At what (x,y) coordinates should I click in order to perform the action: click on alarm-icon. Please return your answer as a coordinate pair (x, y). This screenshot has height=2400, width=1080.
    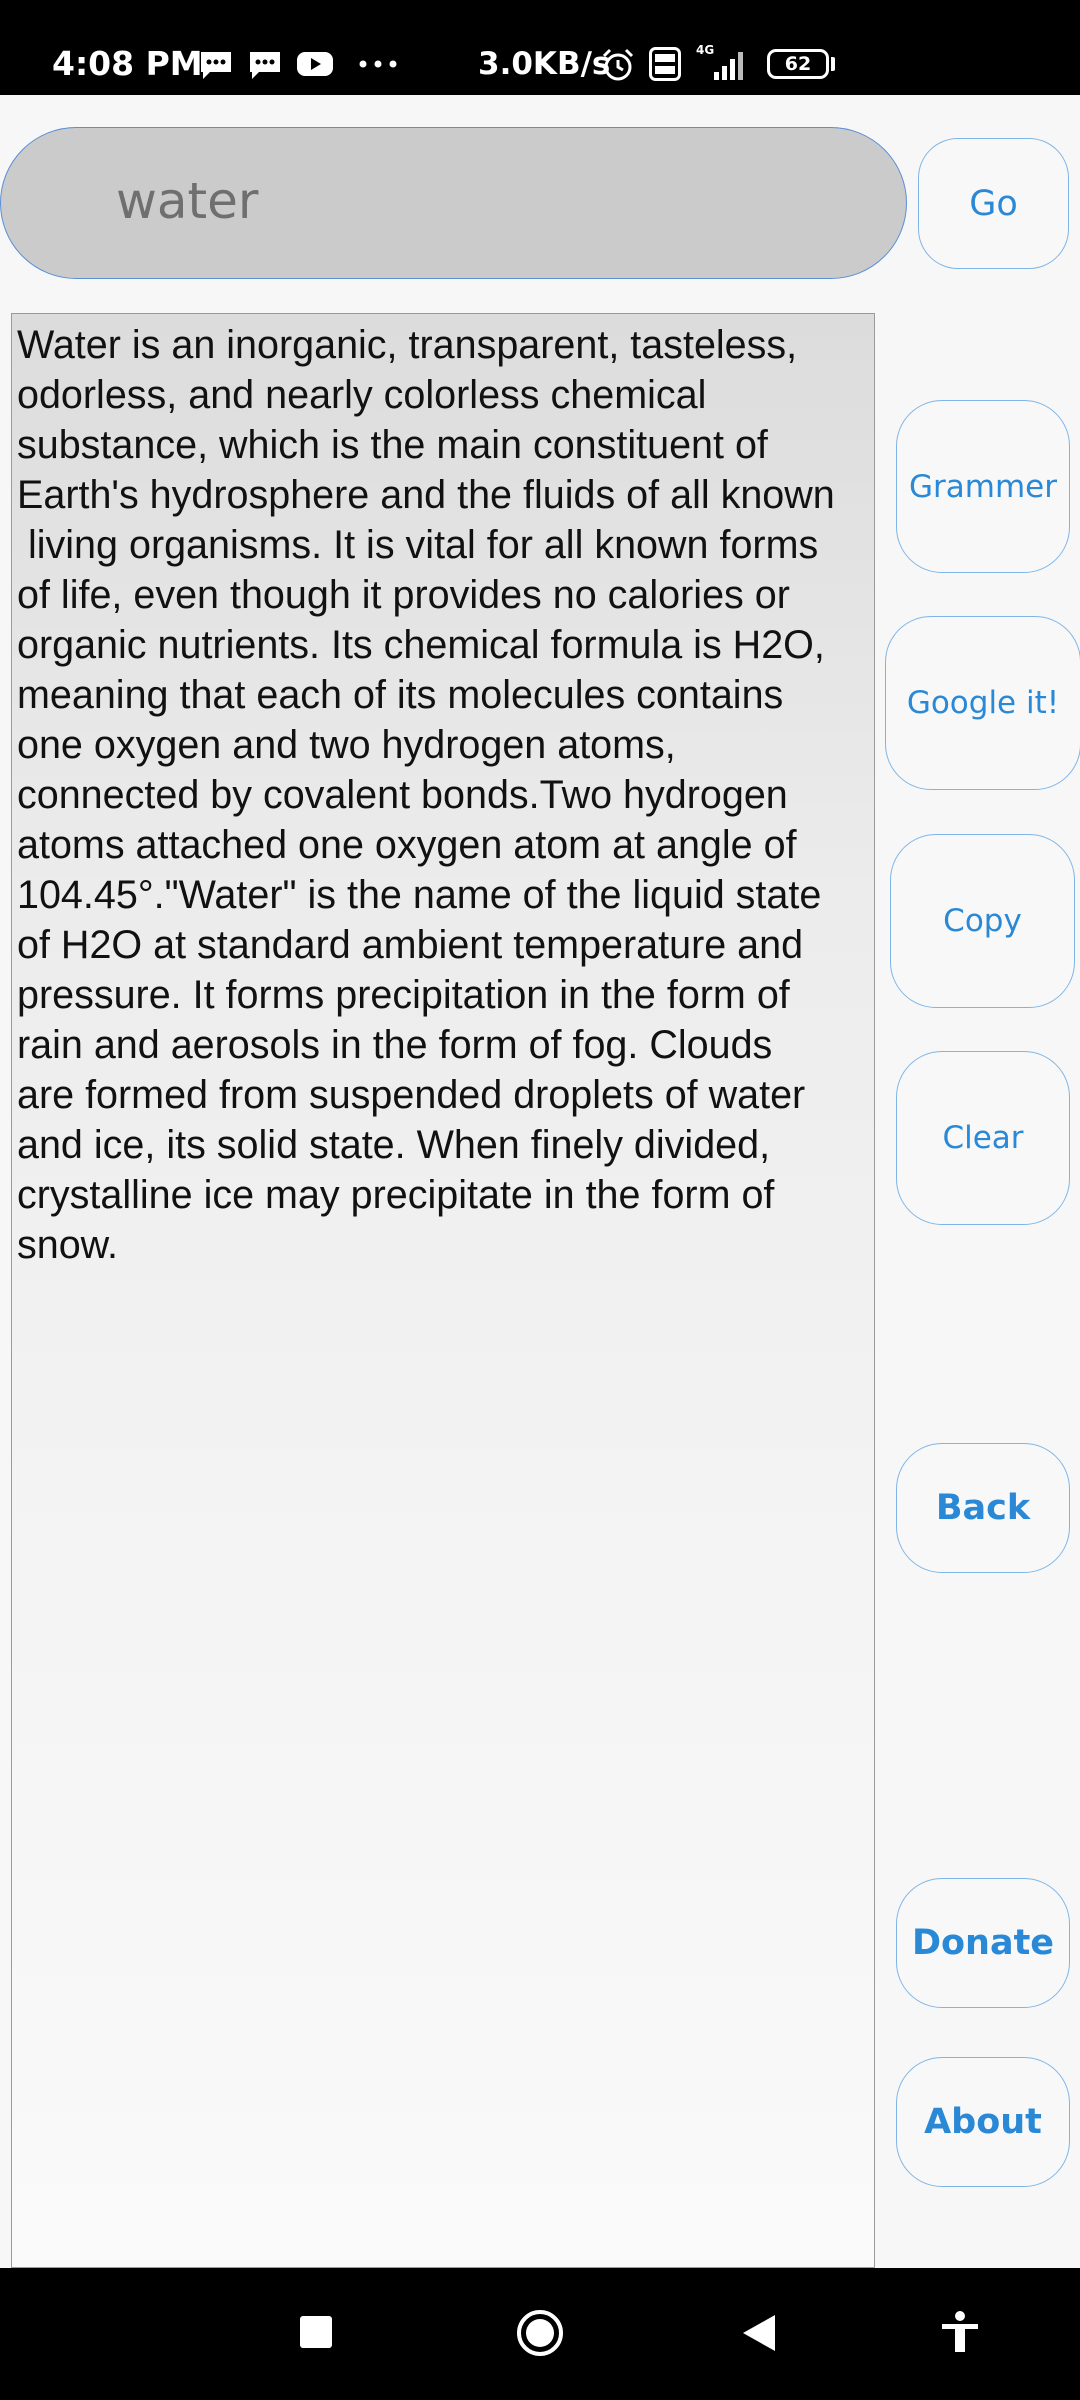
    Looking at the image, I should click on (618, 64).